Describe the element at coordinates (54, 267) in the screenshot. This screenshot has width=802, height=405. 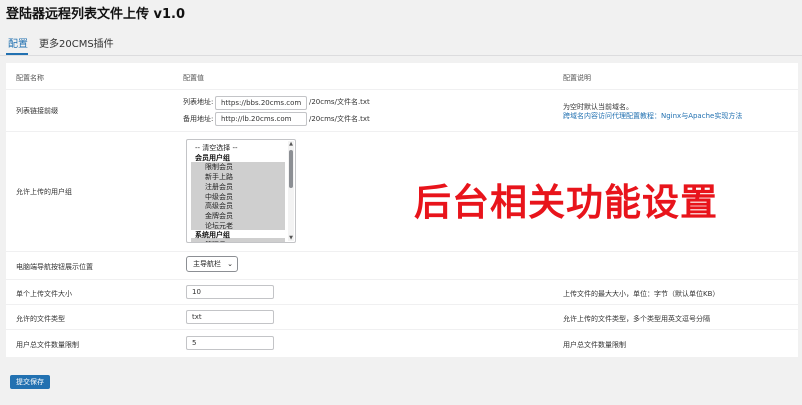
I see `row-label-nav-position: 电脑端导航按钮展示位置` at that location.